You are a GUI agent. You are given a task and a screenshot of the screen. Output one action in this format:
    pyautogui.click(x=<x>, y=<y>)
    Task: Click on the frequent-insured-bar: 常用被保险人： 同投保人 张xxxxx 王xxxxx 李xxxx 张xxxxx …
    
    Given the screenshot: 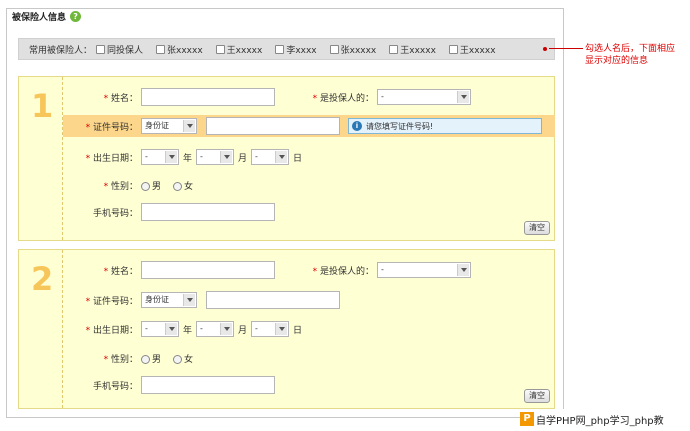 What is the action you would take?
    pyautogui.click(x=286, y=49)
    